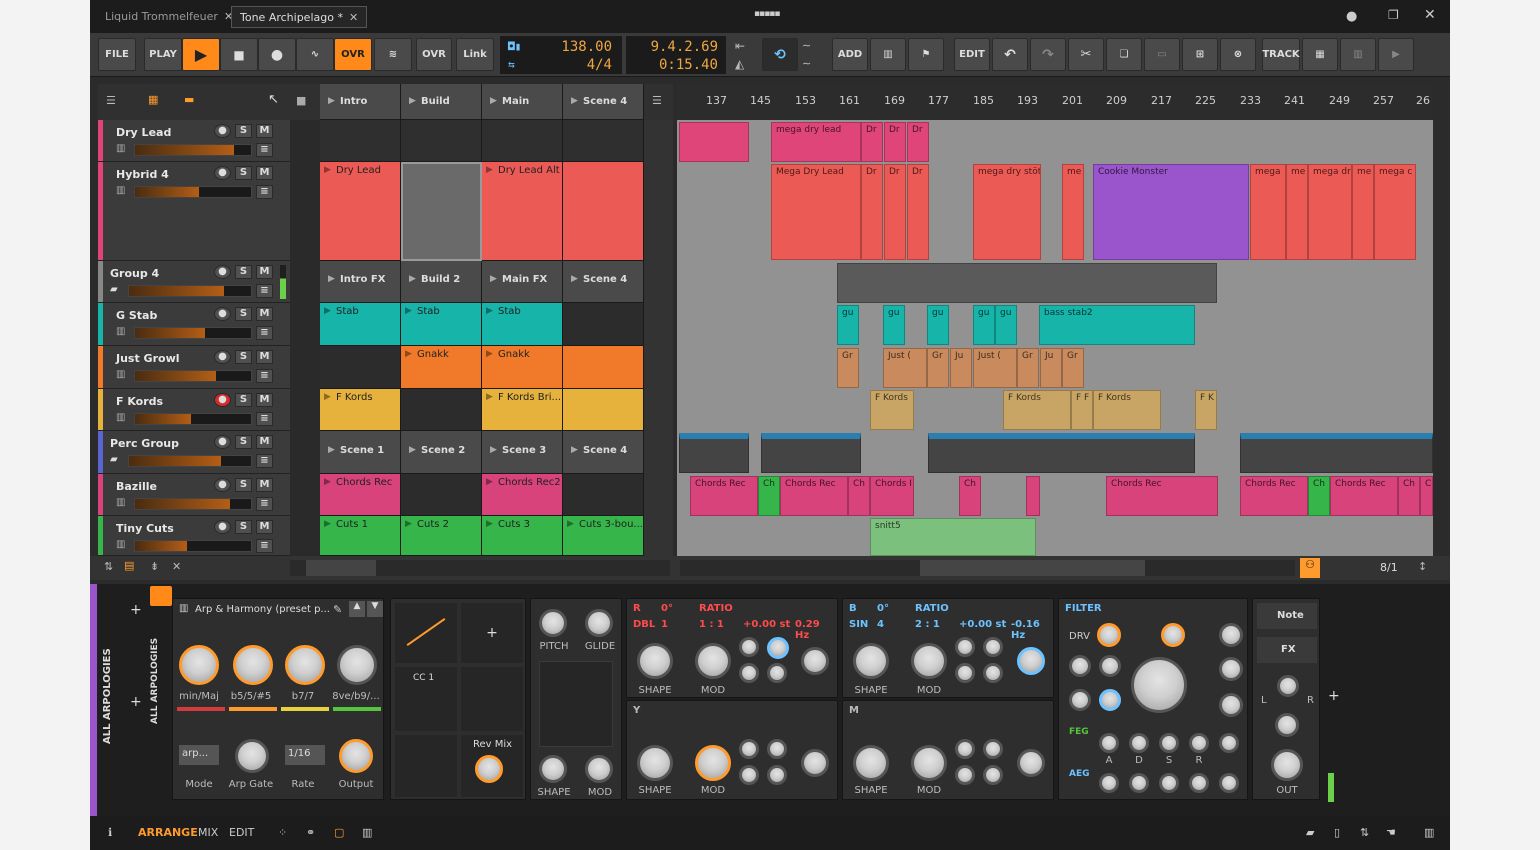 The height and width of the screenshot is (850, 1540). Describe the element at coordinates (1109, 783) in the screenshot. I see `aeg-a-knob` at that location.